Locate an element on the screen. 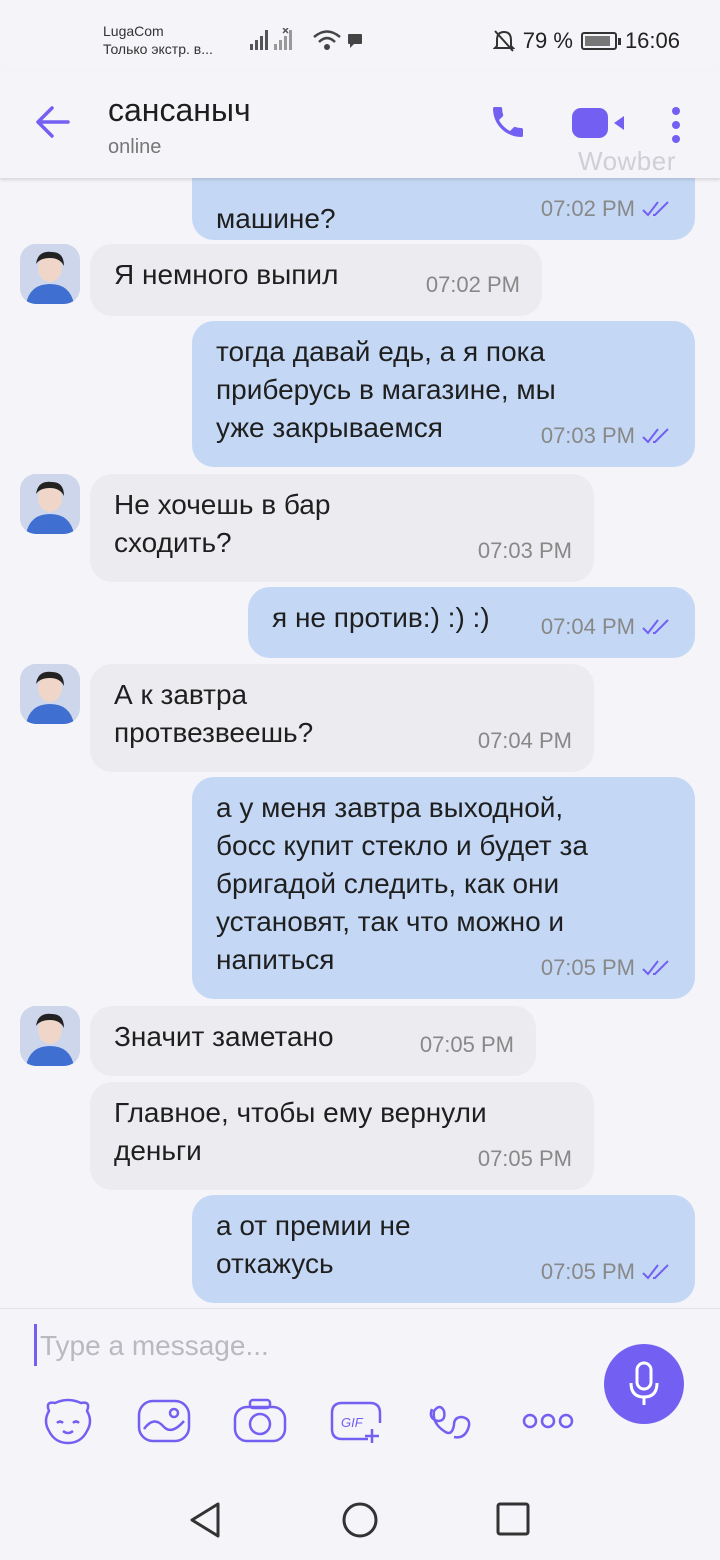  back-triangle-icon is located at coordinates (206, 1520).